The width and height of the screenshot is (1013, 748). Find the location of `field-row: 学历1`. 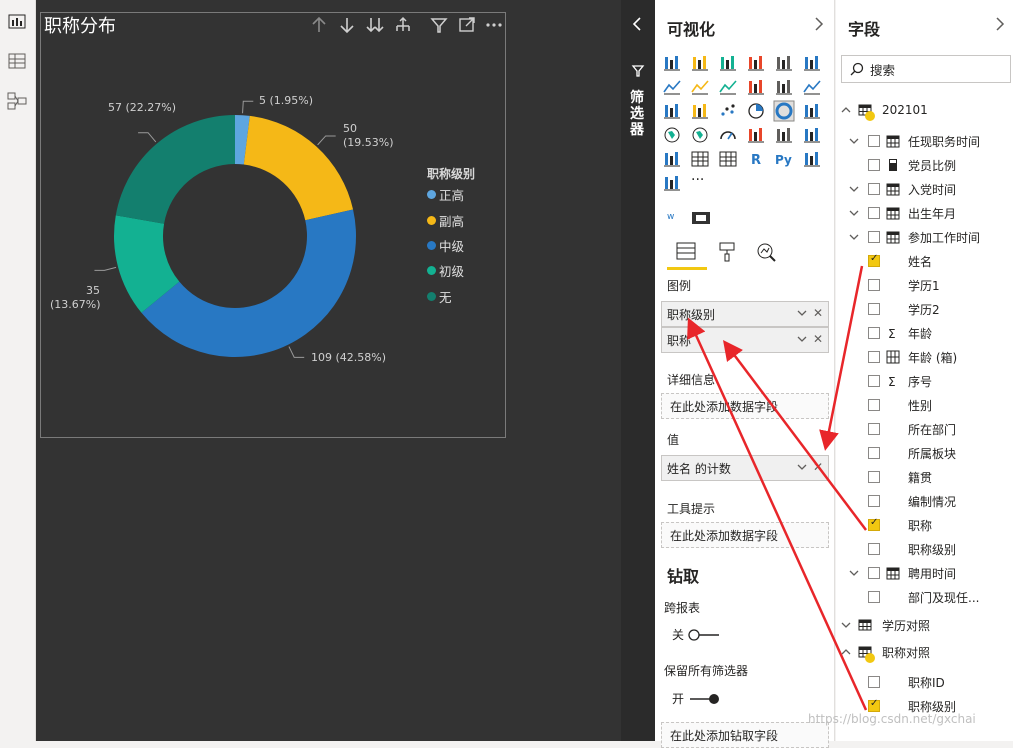

field-row: 学历1 is located at coordinates (894, 285).